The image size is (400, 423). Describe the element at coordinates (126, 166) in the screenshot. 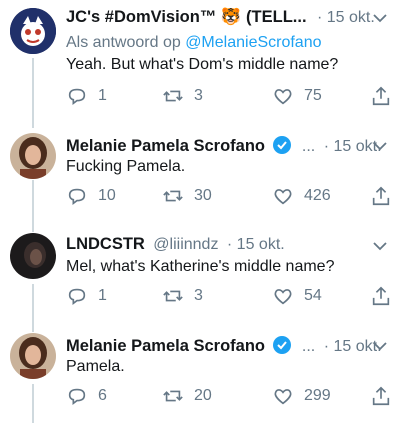

I see `tweet-text: Fucking Pamela.` at that location.